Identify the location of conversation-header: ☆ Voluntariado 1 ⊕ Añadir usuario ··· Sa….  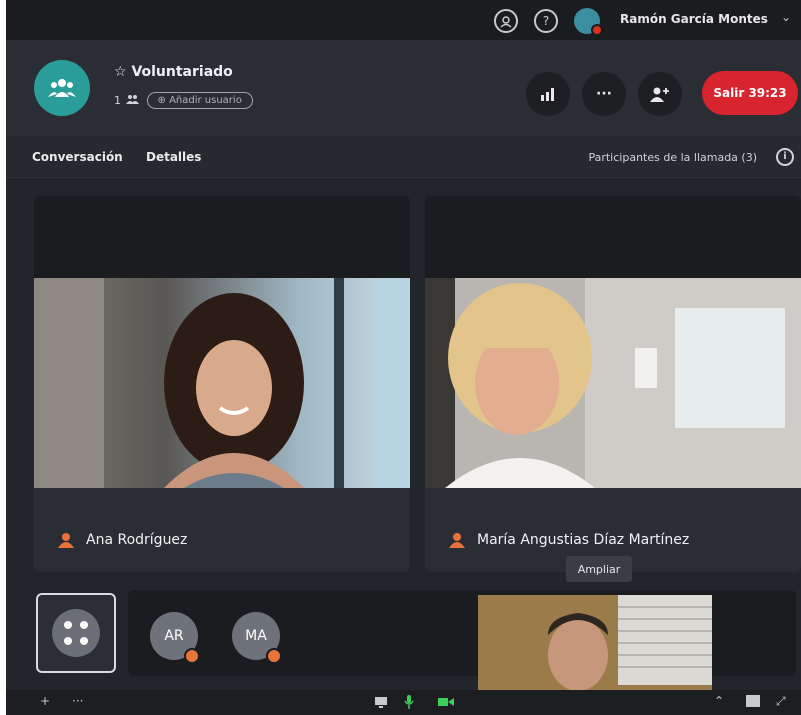
(403, 88).